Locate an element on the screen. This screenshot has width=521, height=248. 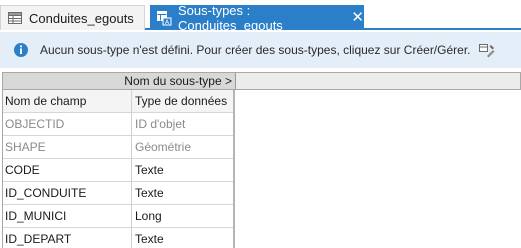
tab-bar: Conduites_egouts A Sous-types is located at coordinates (260, 16).